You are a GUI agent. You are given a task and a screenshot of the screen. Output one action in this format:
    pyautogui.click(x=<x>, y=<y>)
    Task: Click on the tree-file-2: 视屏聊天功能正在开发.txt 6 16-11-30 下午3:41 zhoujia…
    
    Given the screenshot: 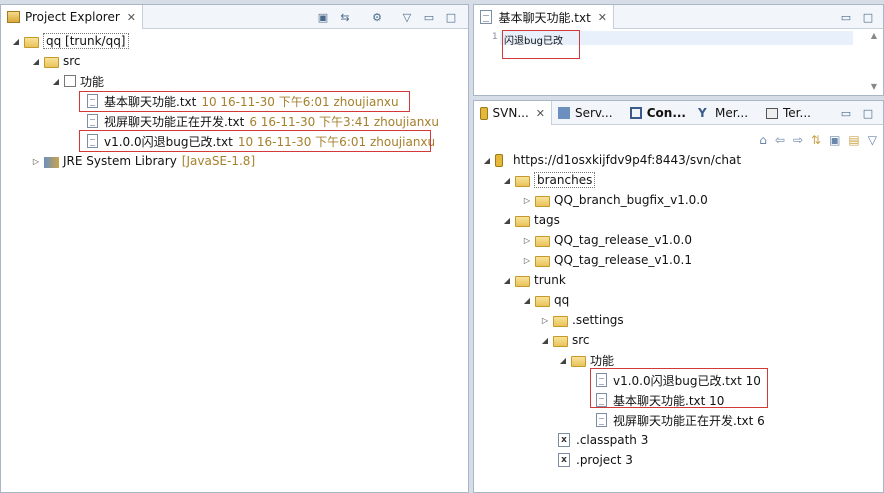 What is the action you would take?
    pyautogui.click(x=263, y=121)
    